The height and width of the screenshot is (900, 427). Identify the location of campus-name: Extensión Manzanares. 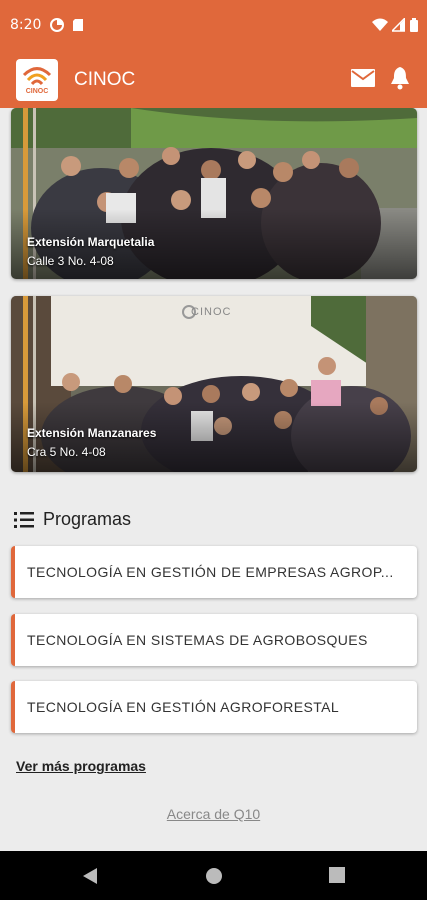
(92, 433).